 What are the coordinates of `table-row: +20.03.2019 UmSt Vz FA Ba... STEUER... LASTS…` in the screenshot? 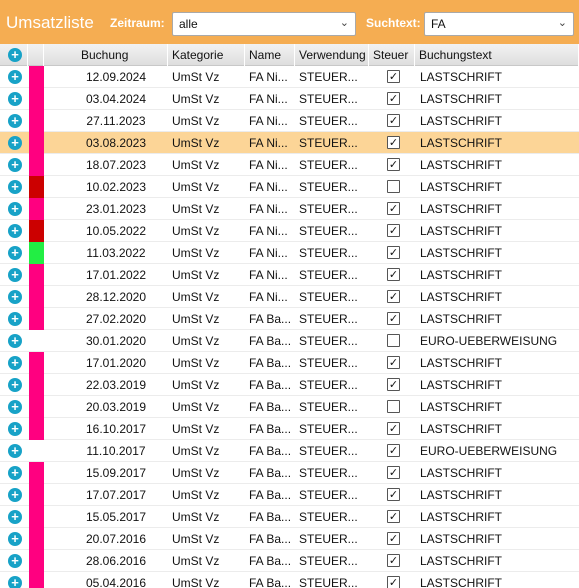 It's located at (289, 407).